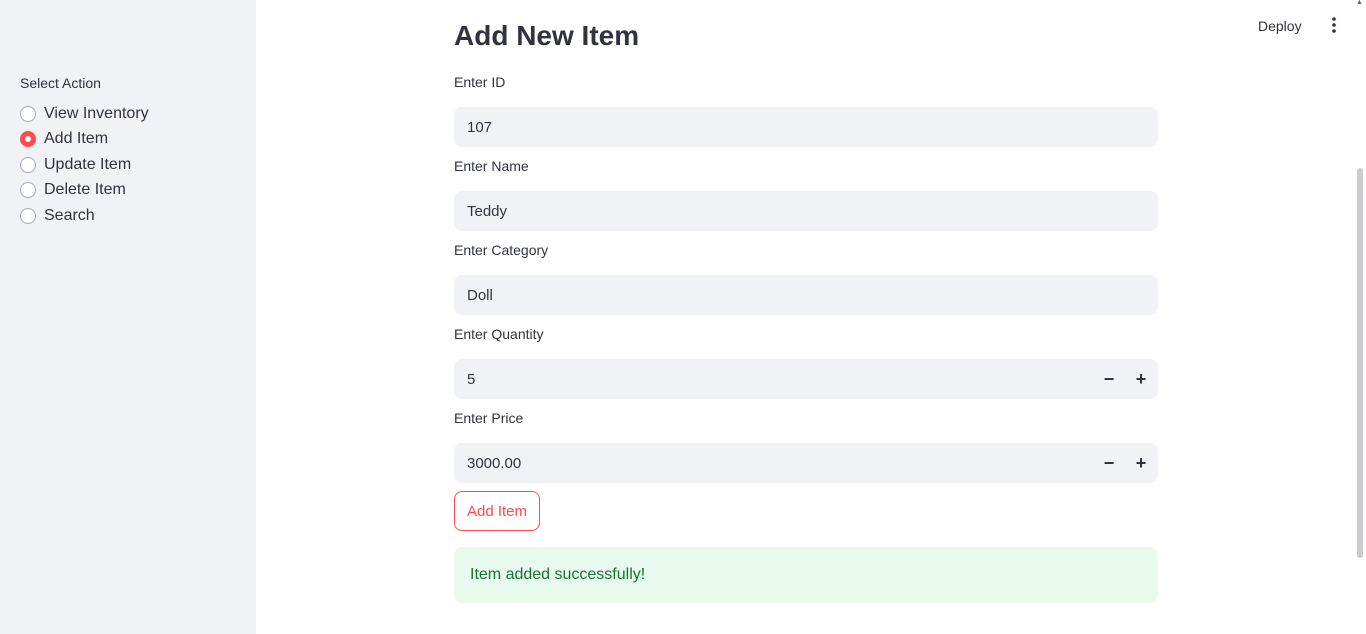 The height and width of the screenshot is (634, 1366). What do you see at coordinates (1141, 463) in the screenshot?
I see `price-increment-button: +` at bounding box center [1141, 463].